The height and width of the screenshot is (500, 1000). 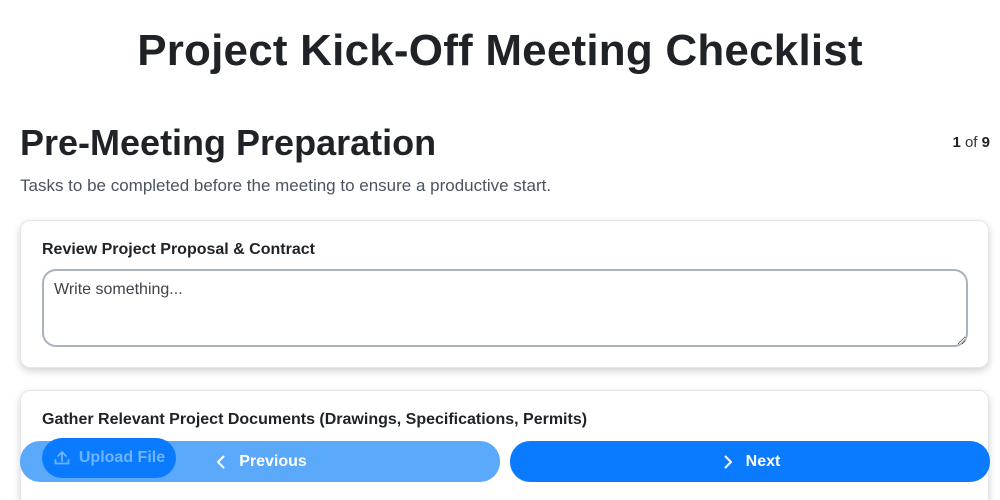 I want to click on page-title: Project Kick-Off Meeting Checklist, so click(x=500, y=50).